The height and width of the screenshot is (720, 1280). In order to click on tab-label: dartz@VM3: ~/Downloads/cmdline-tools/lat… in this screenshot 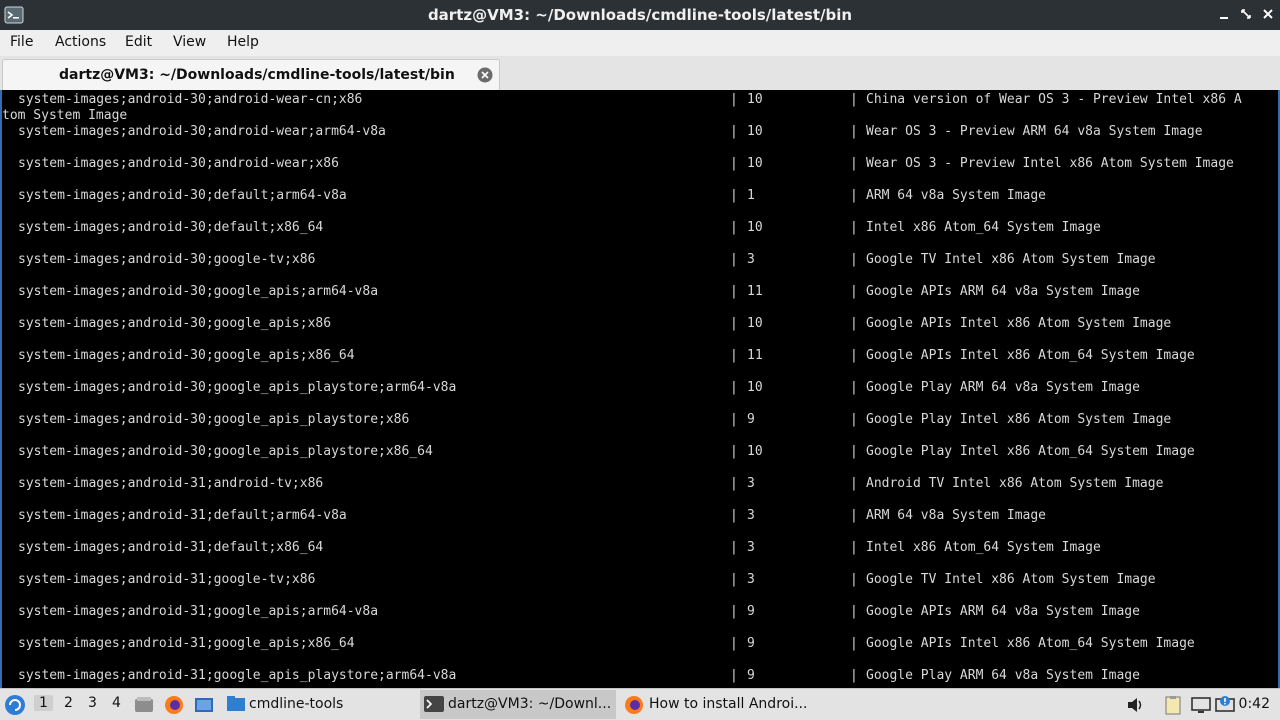, I will do `click(257, 75)`.